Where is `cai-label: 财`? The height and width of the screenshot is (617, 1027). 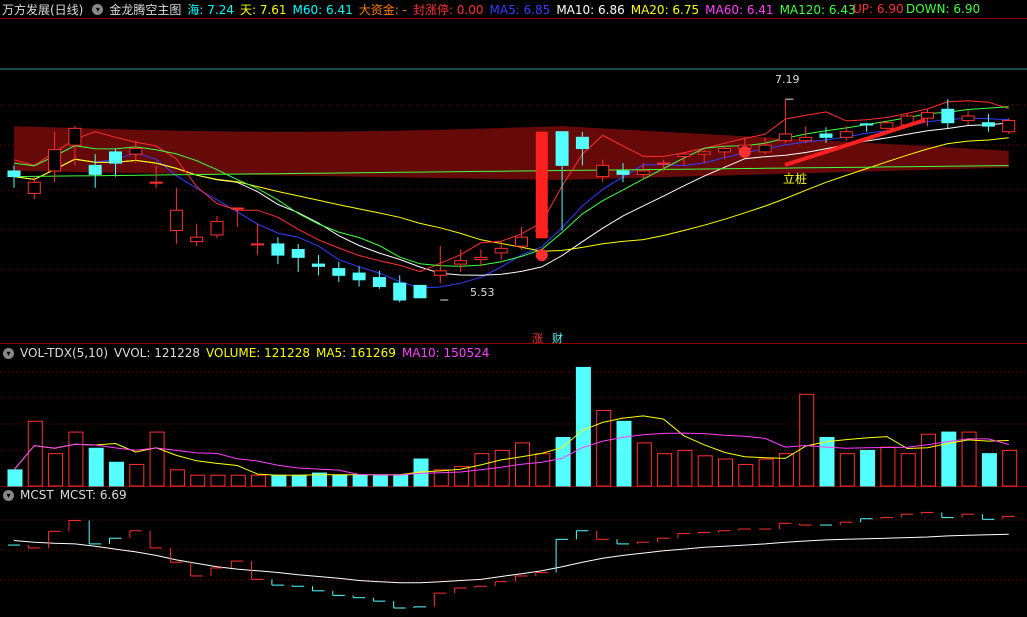
cai-label: 财 is located at coordinates (557, 338).